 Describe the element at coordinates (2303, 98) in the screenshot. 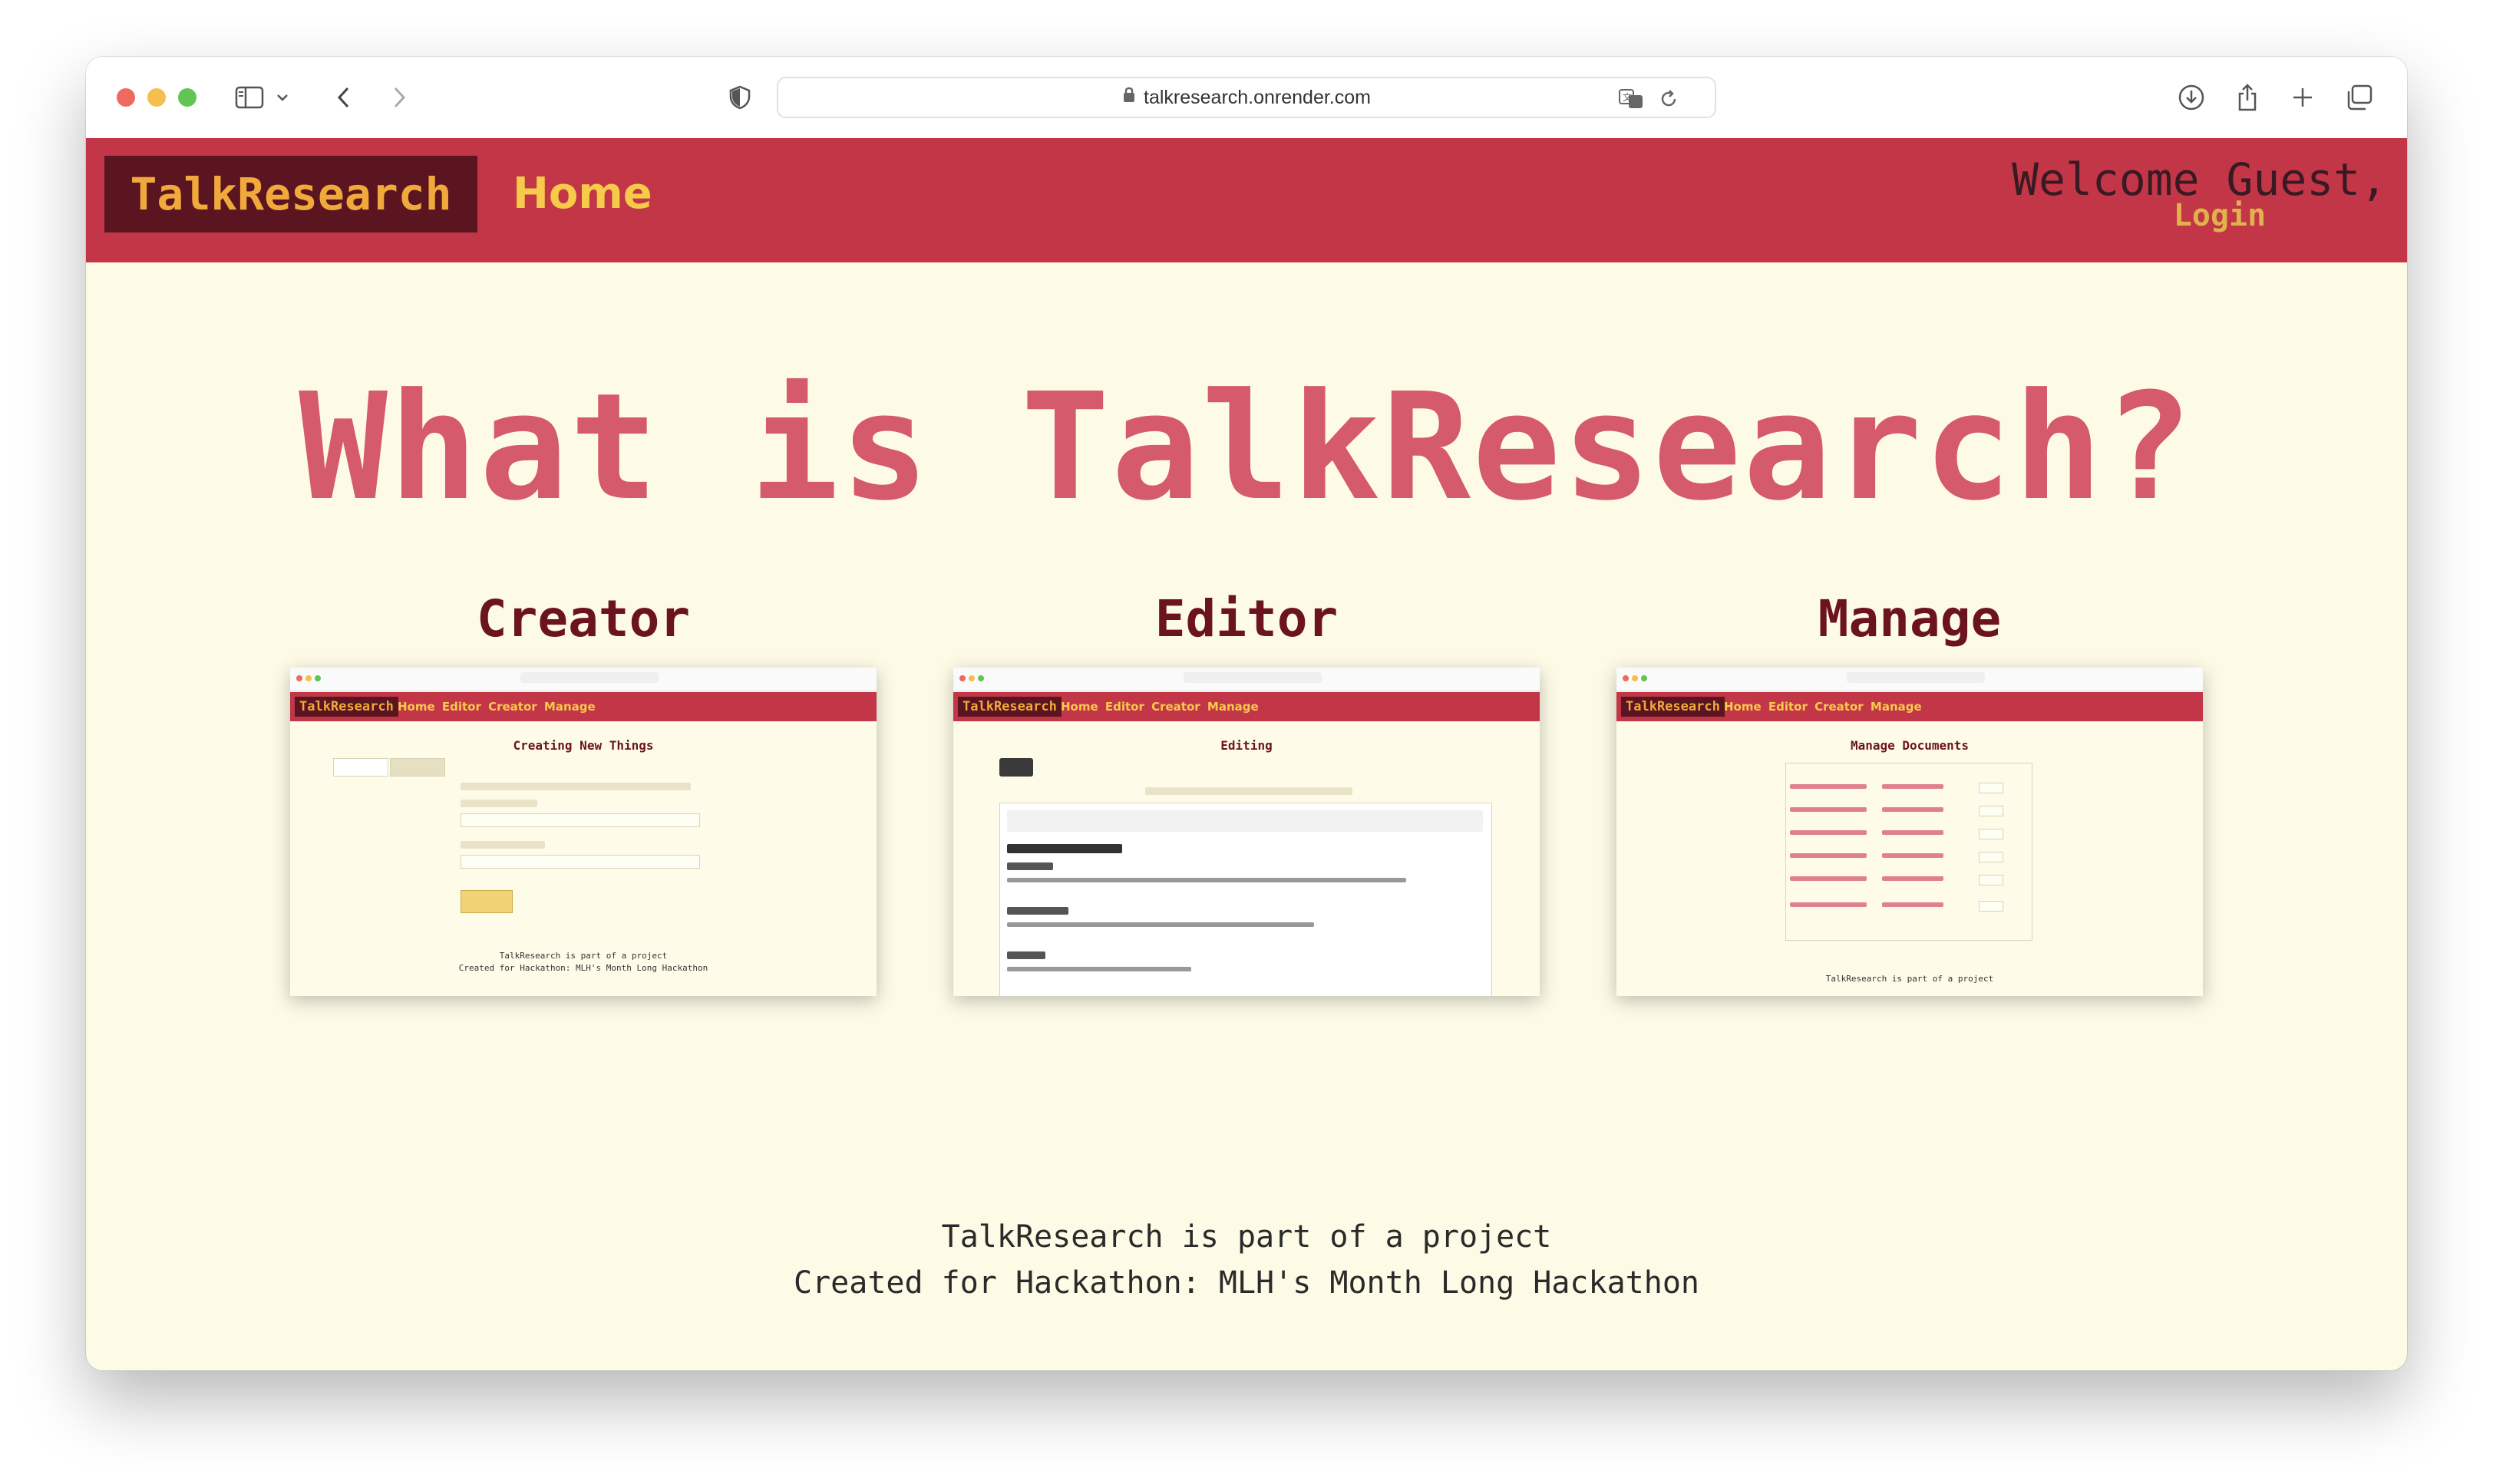

I see `new-tab-icon` at that location.